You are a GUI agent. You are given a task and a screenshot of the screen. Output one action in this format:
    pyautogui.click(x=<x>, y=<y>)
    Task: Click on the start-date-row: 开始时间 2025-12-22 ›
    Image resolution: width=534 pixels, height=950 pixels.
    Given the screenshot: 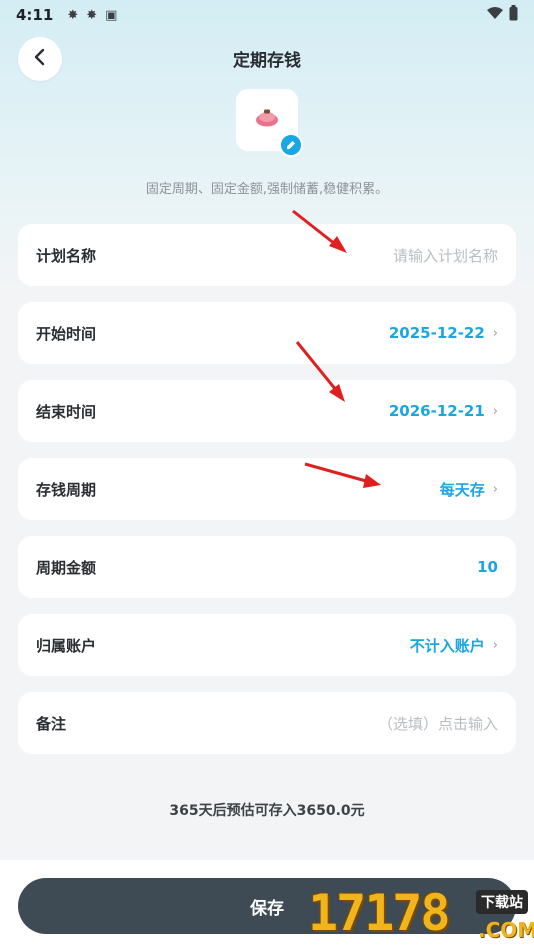 What is the action you would take?
    pyautogui.click(x=267, y=333)
    